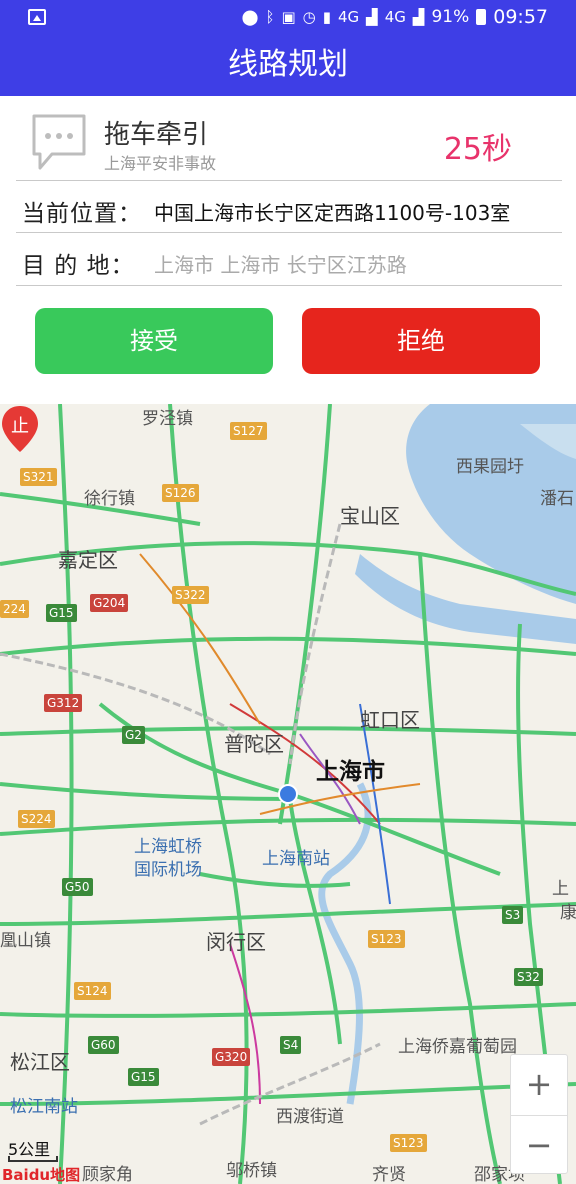  Describe the element at coordinates (36, 819) in the screenshot. I see `road-badge: S224` at that location.